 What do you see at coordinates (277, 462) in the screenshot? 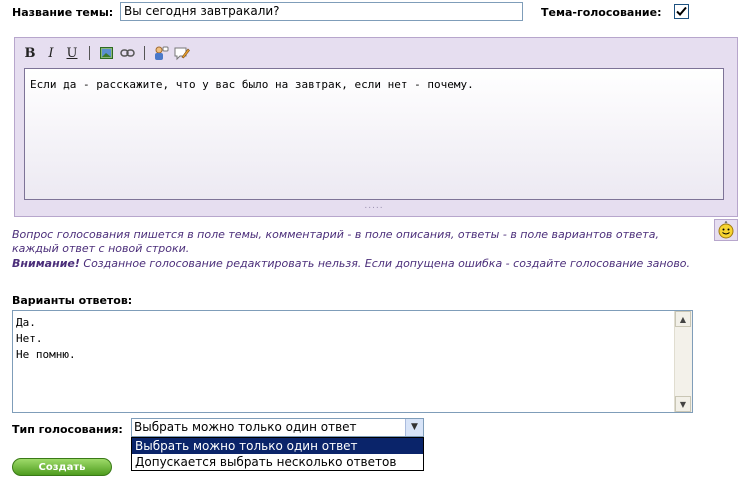
I see `vote-type-option-multiple: Допускается выбрать несколько ответов` at bounding box center [277, 462].